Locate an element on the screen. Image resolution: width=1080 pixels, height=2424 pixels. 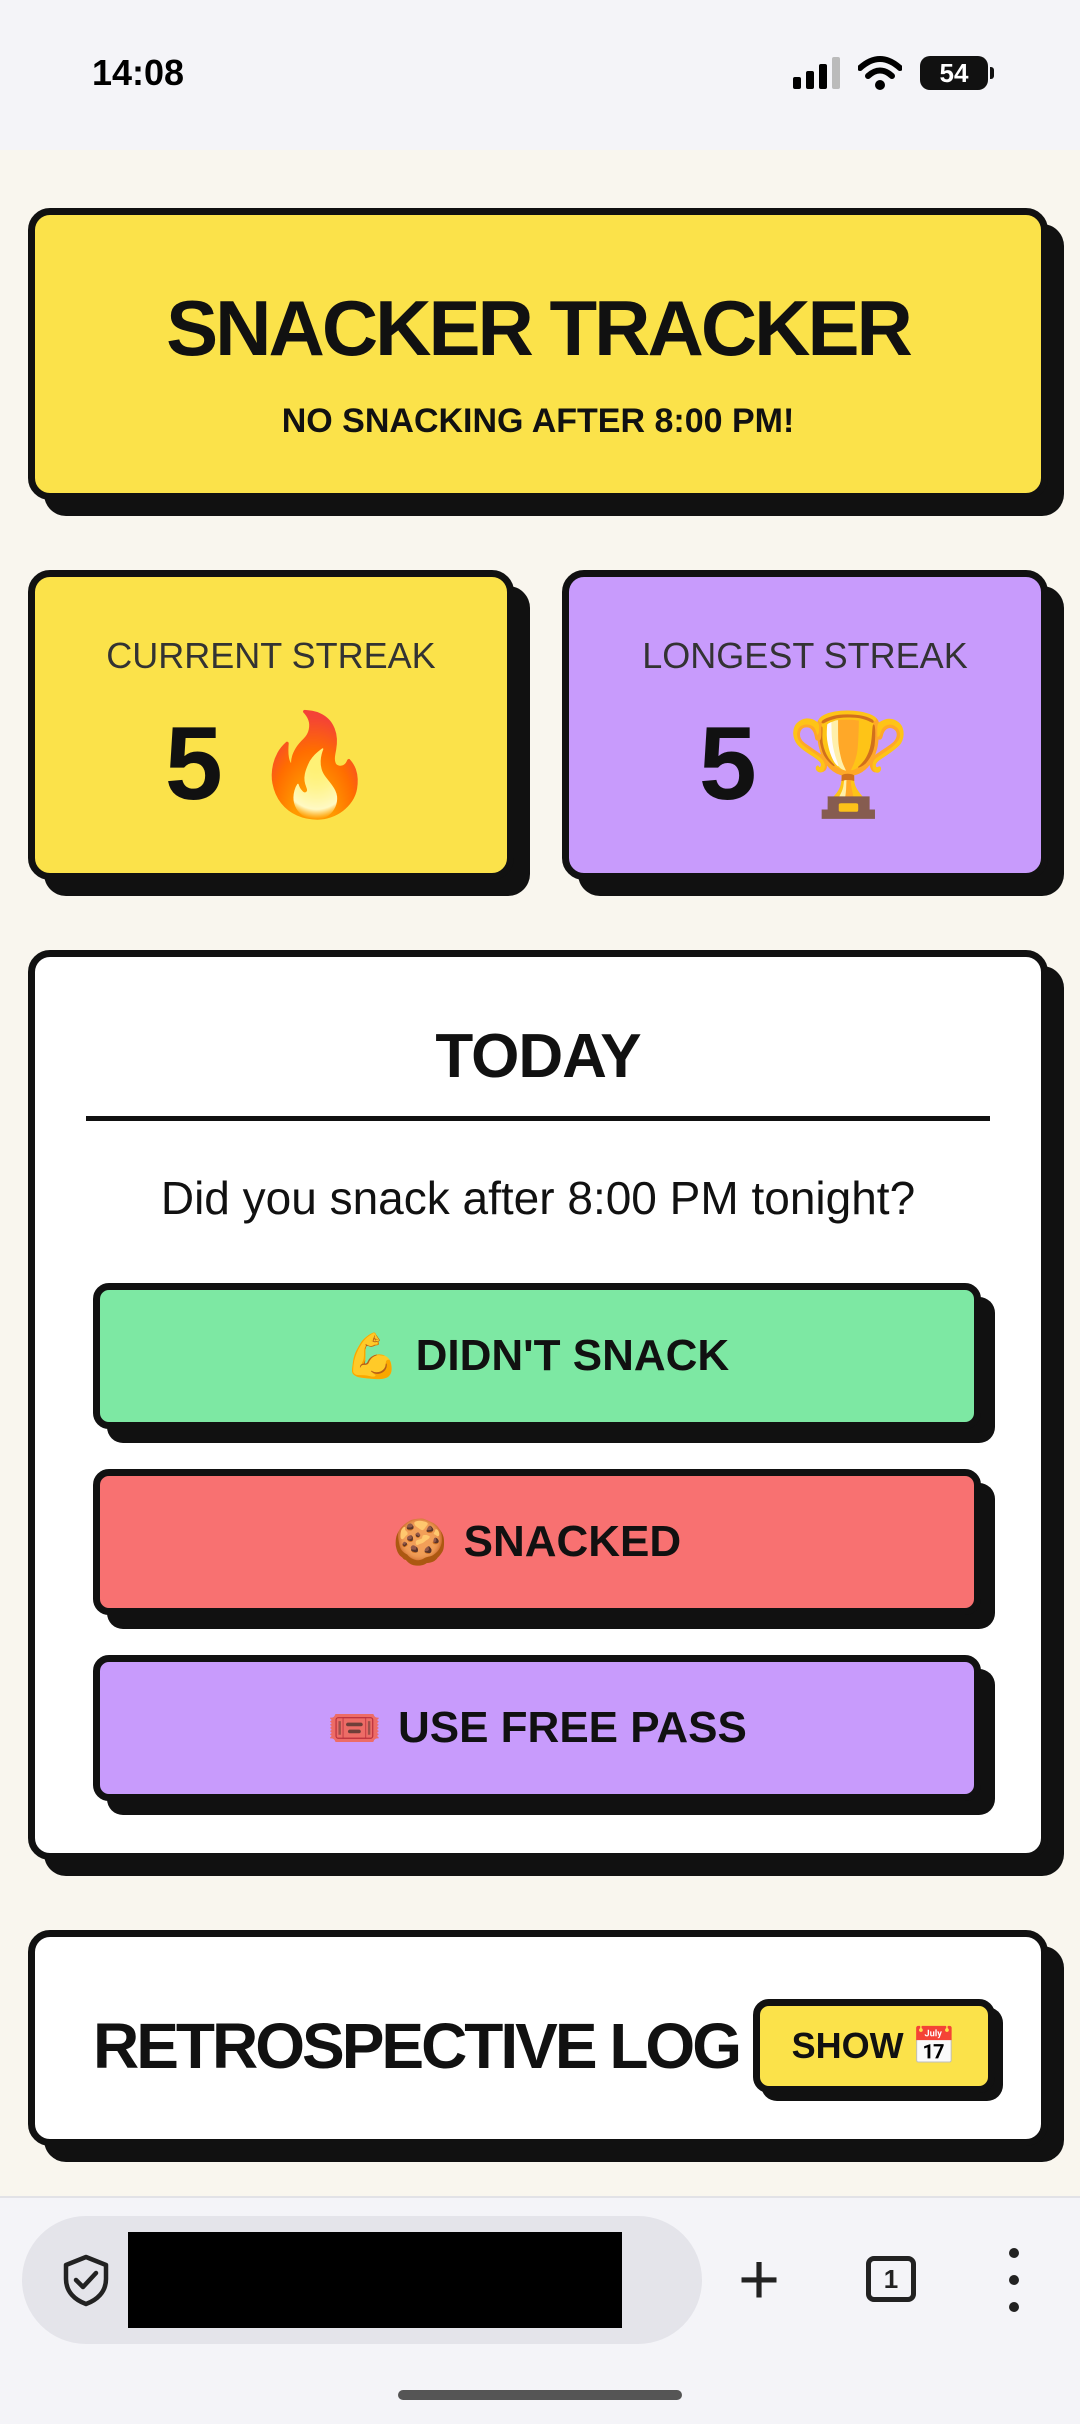
address-bar is located at coordinates (362, 2280).